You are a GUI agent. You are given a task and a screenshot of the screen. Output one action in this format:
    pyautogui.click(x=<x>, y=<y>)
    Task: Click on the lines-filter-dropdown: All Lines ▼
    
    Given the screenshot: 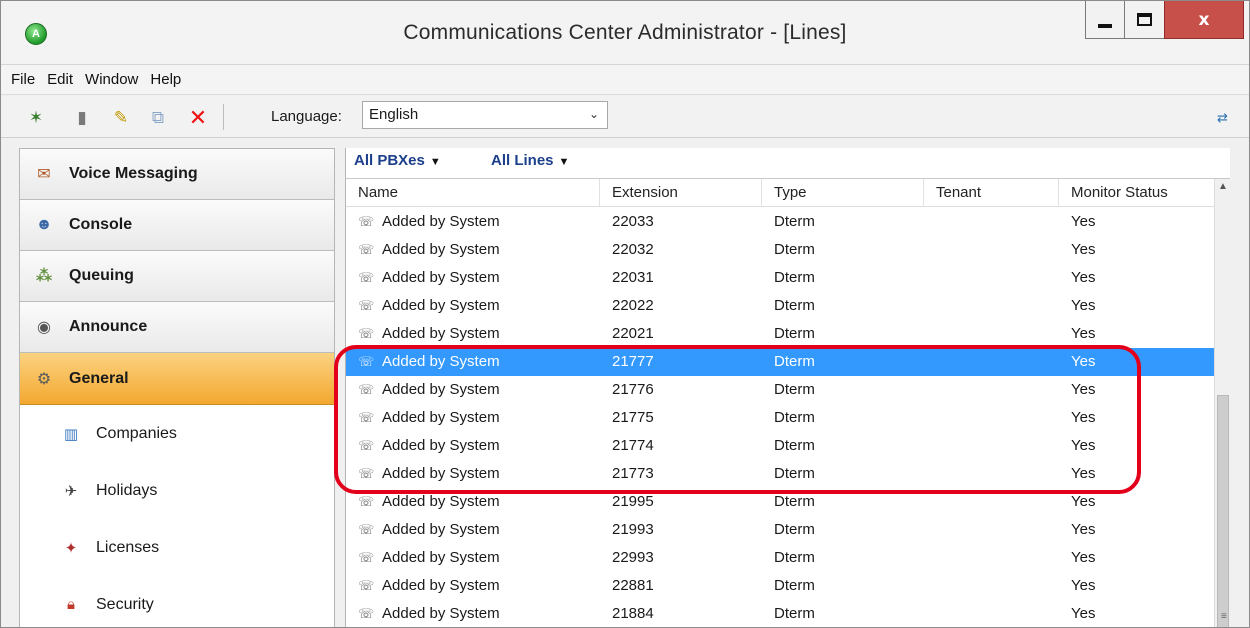 What is the action you would take?
    pyautogui.click(x=530, y=160)
    